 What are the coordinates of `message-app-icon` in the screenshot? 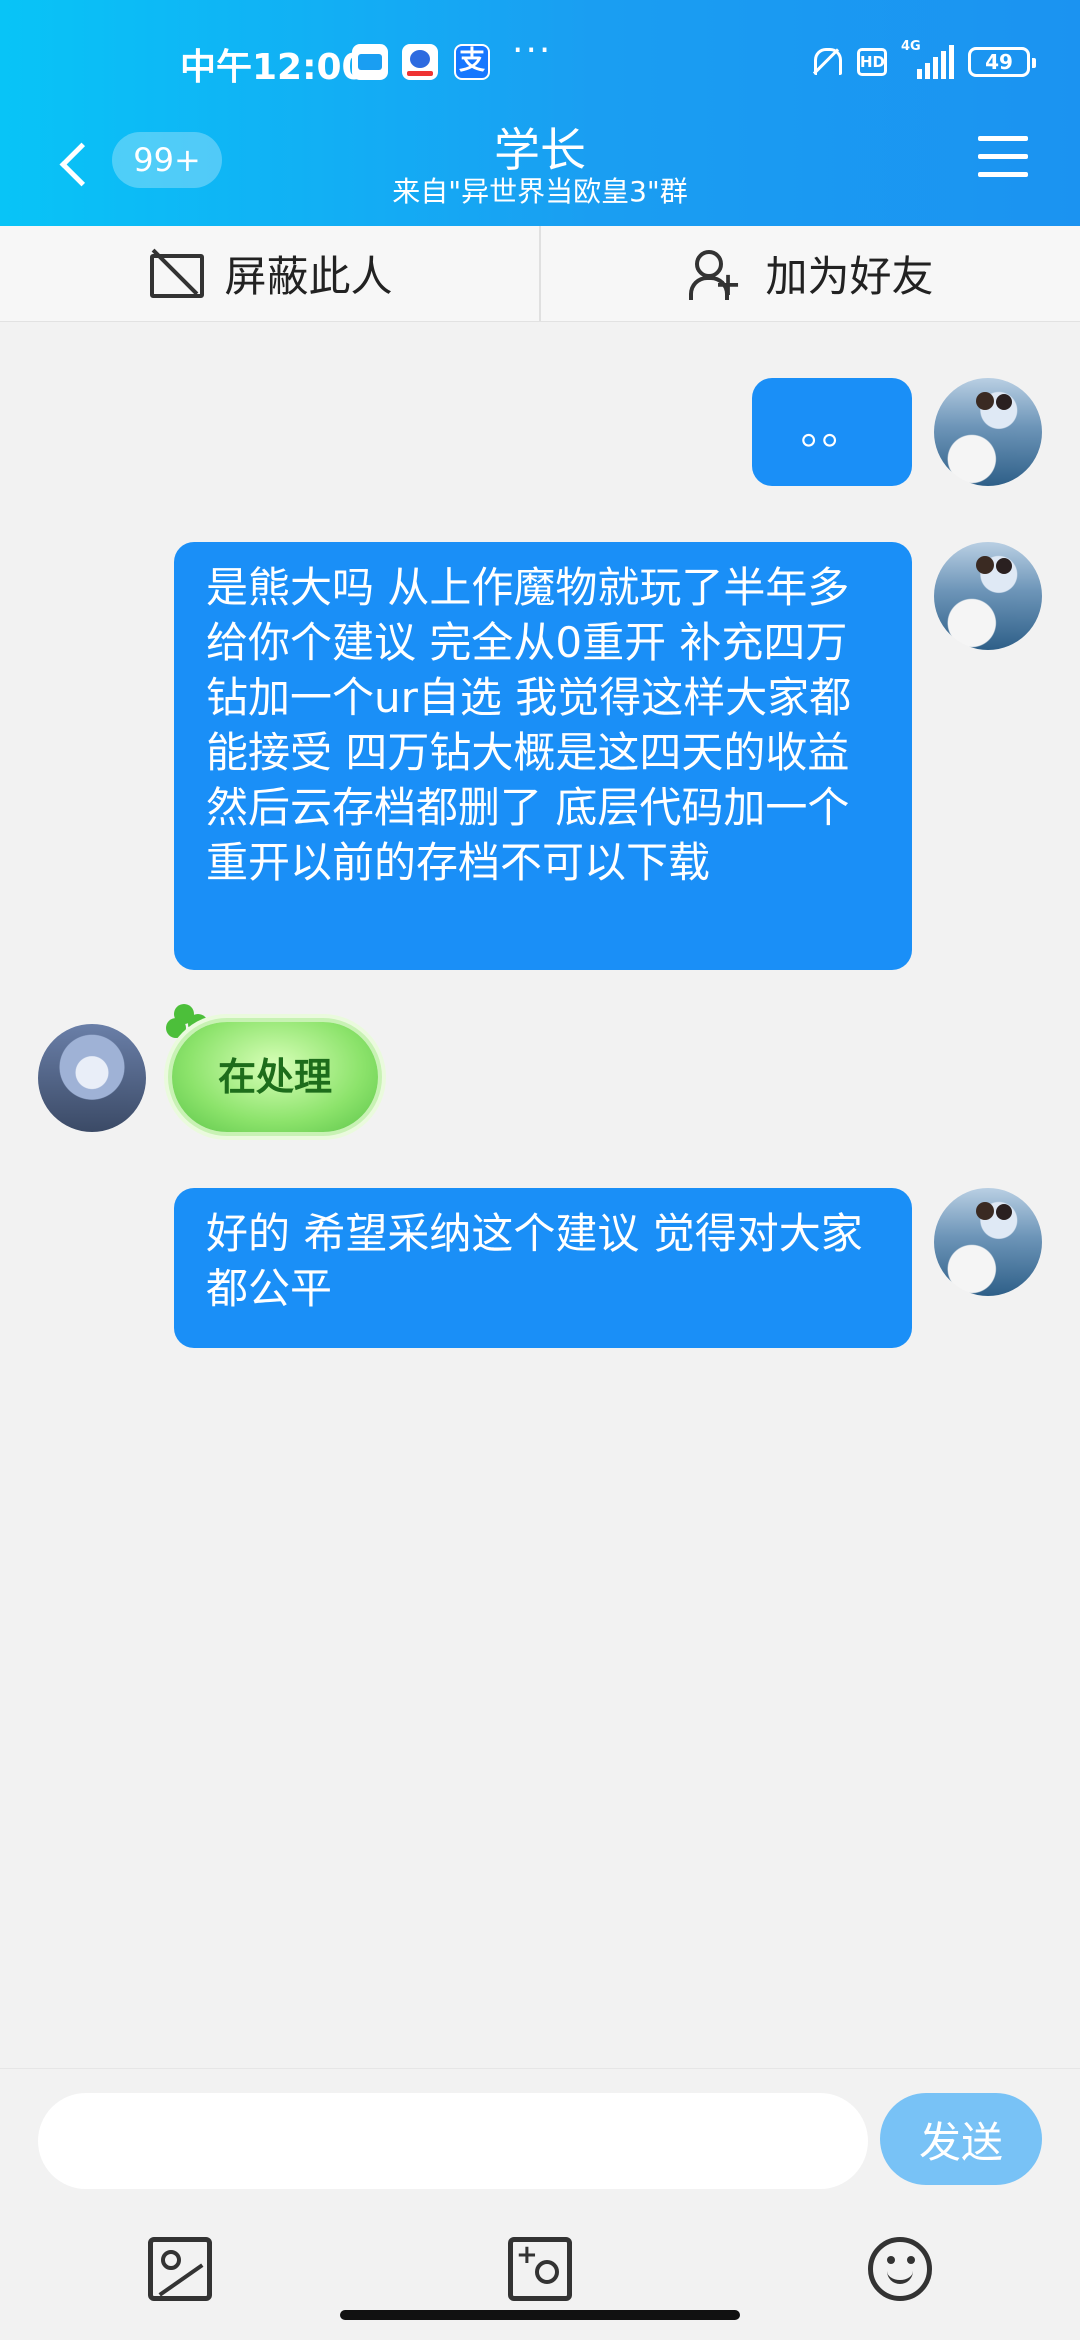 It's located at (370, 62).